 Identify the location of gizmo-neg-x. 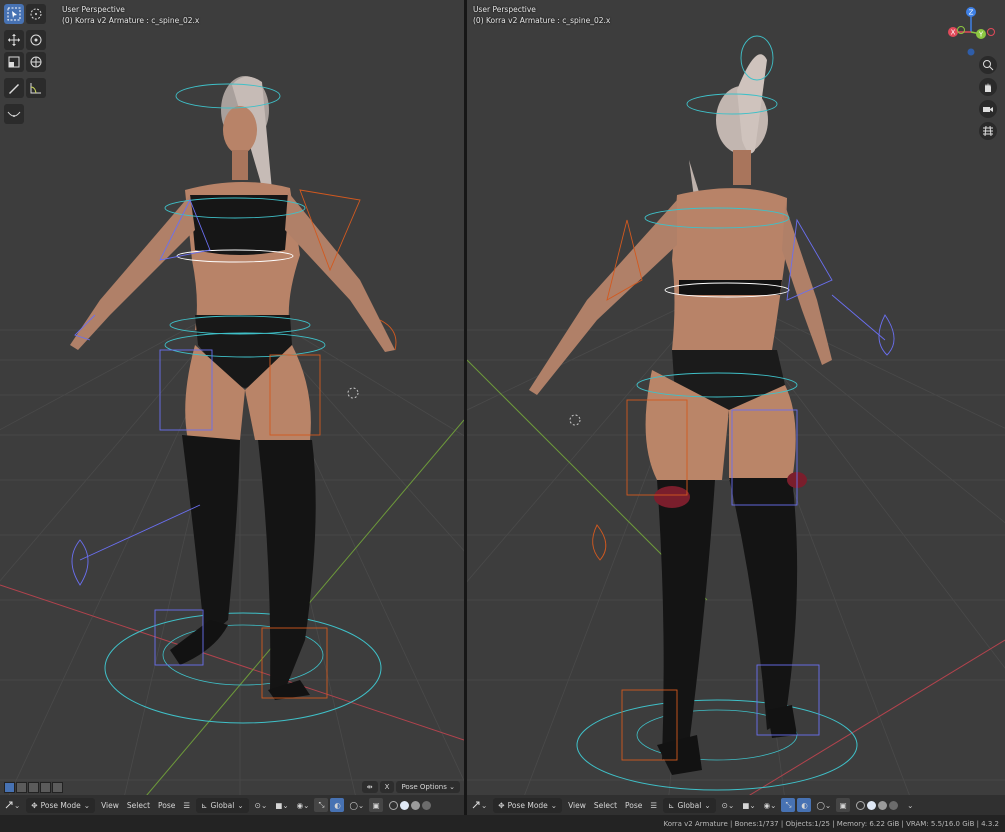
(991, 32).